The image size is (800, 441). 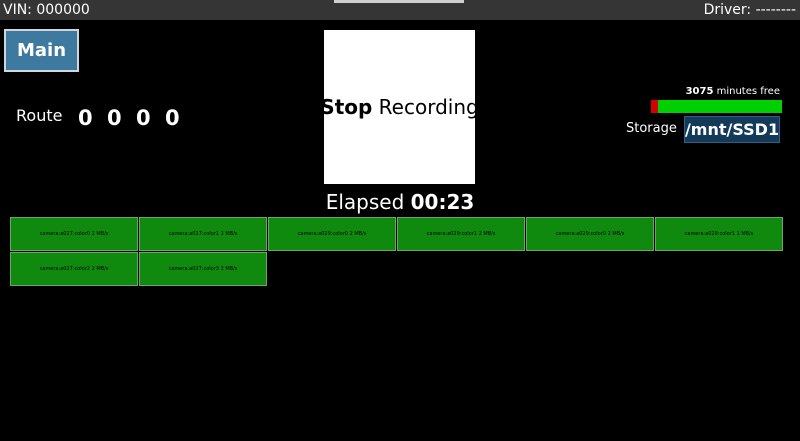 What do you see at coordinates (203, 269) in the screenshot?
I see `camera-tile: camera:a027:color3 2 MB/s` at bounding box center [203, 269].